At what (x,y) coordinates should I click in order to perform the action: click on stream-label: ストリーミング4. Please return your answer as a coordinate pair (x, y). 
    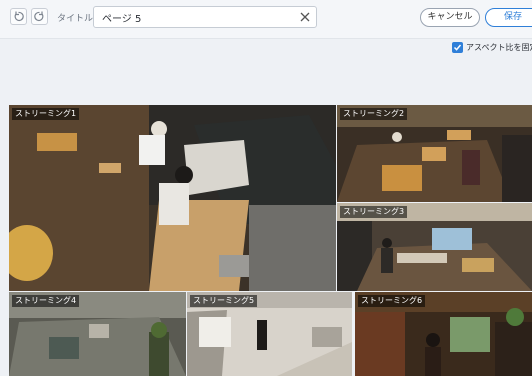
    Looking at the image, I should click on (46, 301).